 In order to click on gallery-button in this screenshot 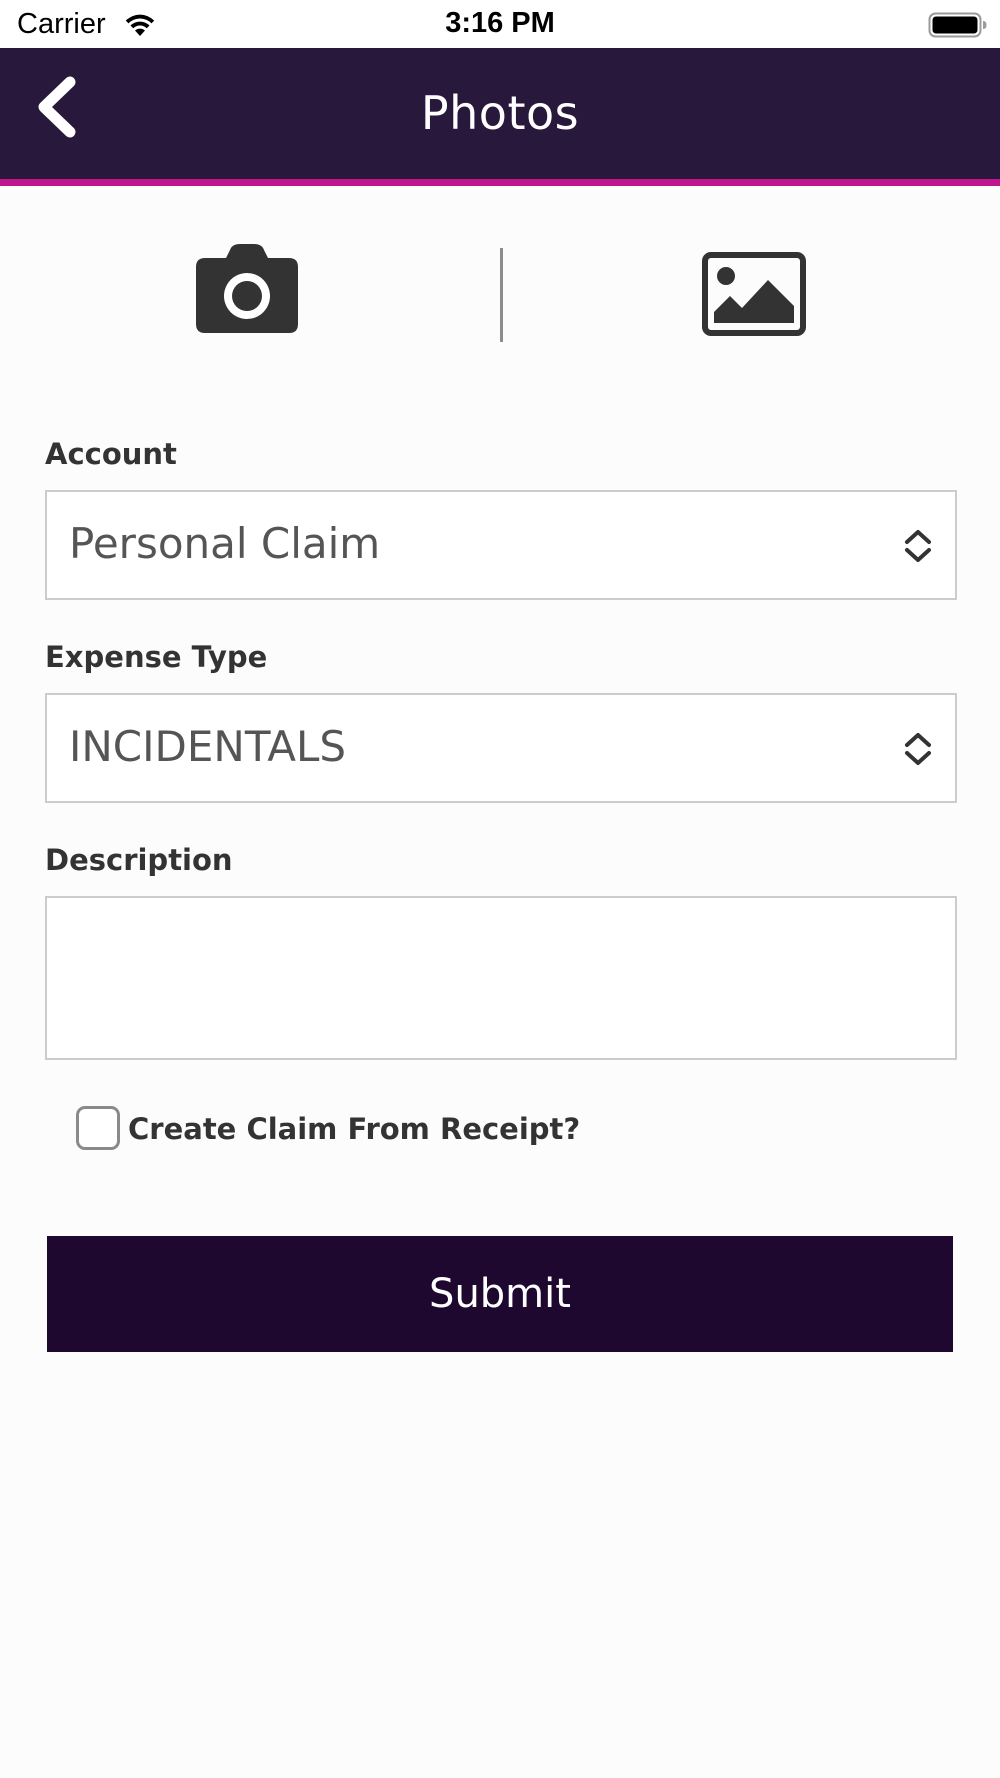, I will do `click(754, 294)`.